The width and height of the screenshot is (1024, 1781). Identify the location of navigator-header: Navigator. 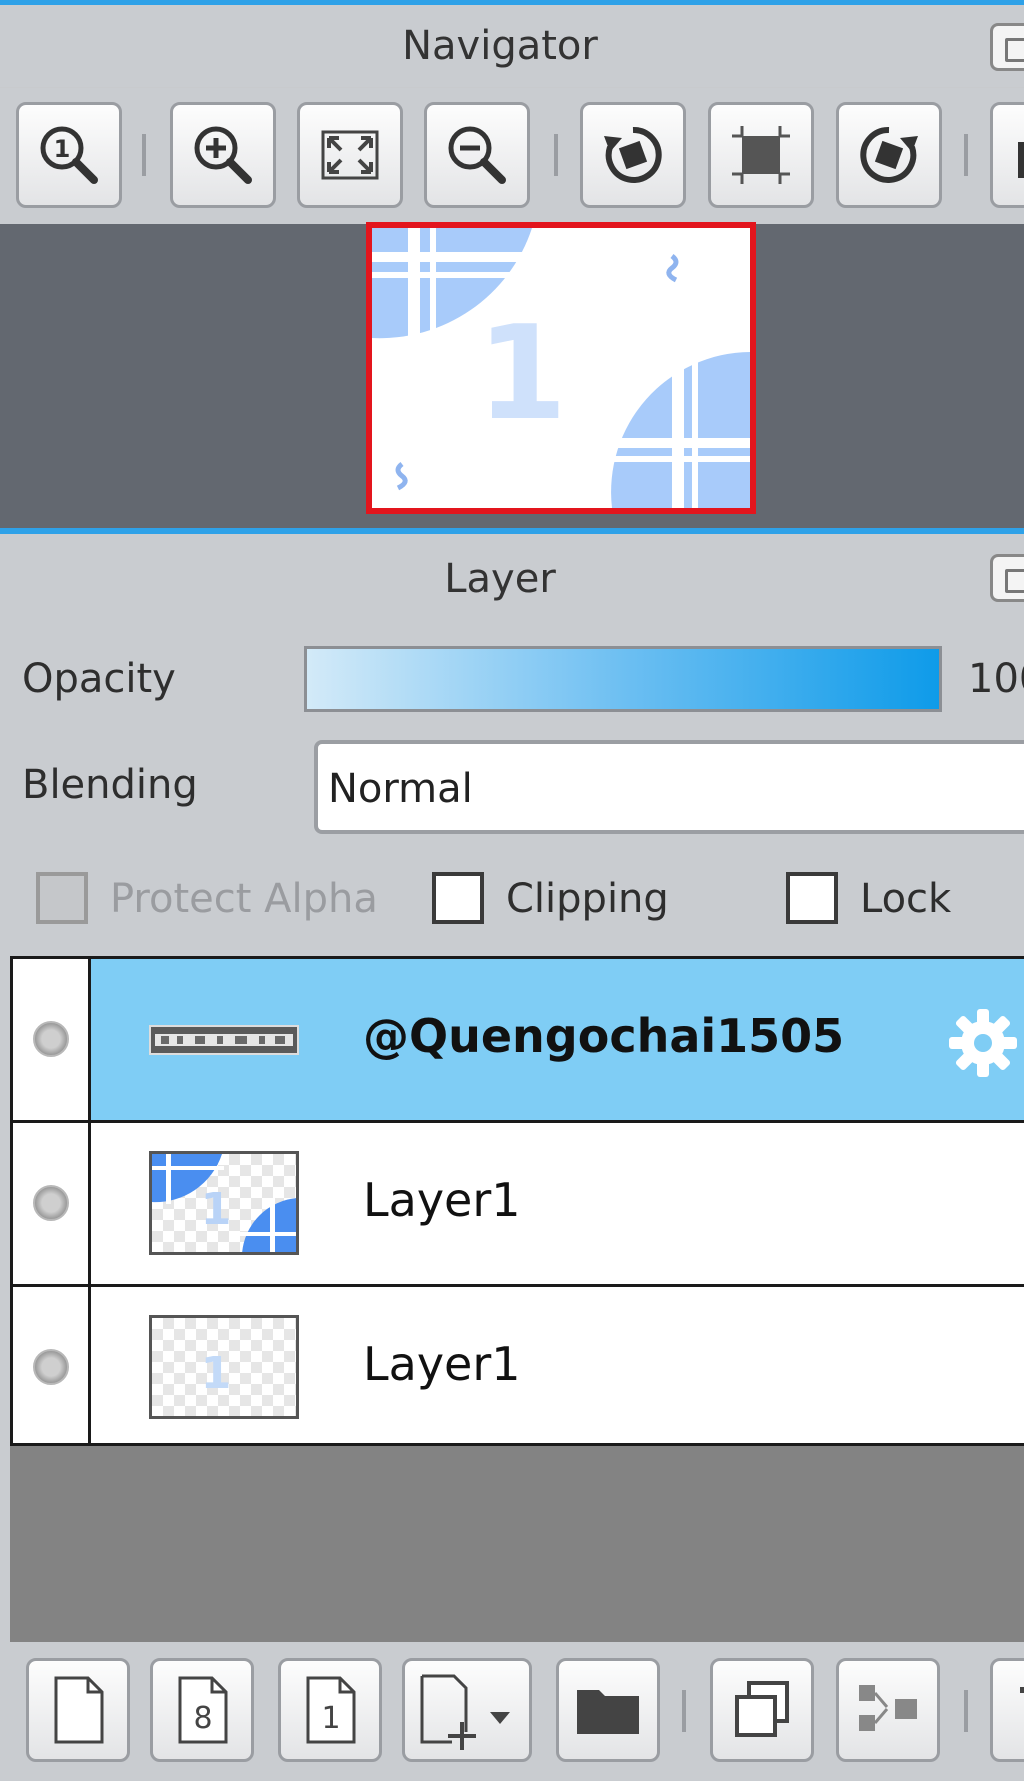
(512, 46).